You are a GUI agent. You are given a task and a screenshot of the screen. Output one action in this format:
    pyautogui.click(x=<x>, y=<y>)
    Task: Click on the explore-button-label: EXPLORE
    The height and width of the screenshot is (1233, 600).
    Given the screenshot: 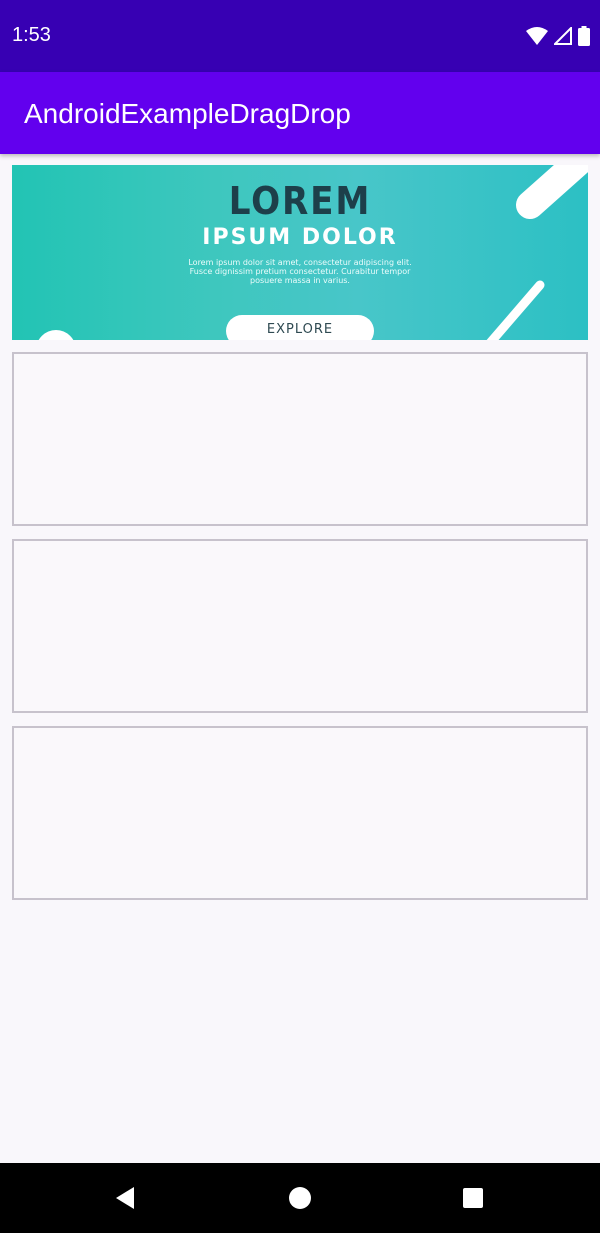 What is the action you would take?
    pyautogui.click(x=300, y=329)
    